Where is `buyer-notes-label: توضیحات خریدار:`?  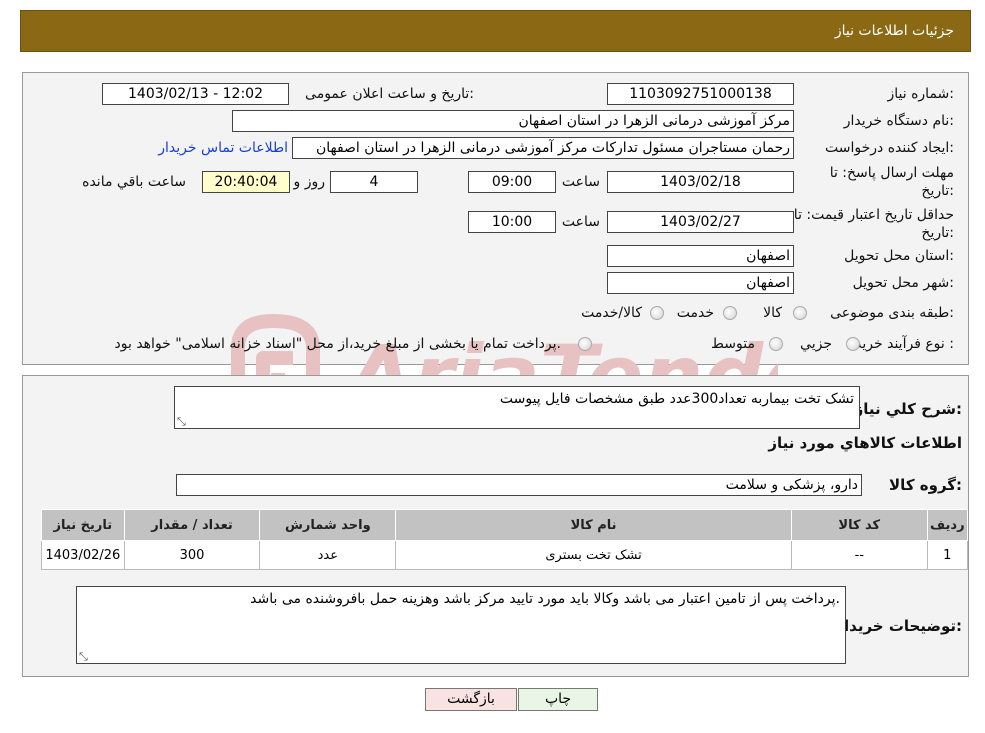 buyer-notes-label: توضیحات خریدار: is located at coordinates (898, 626).